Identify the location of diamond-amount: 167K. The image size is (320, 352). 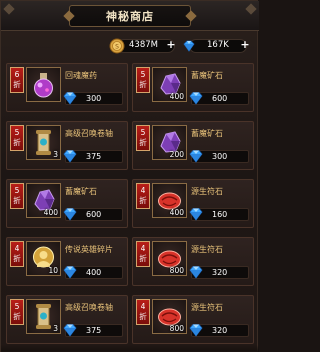
(218, 45).